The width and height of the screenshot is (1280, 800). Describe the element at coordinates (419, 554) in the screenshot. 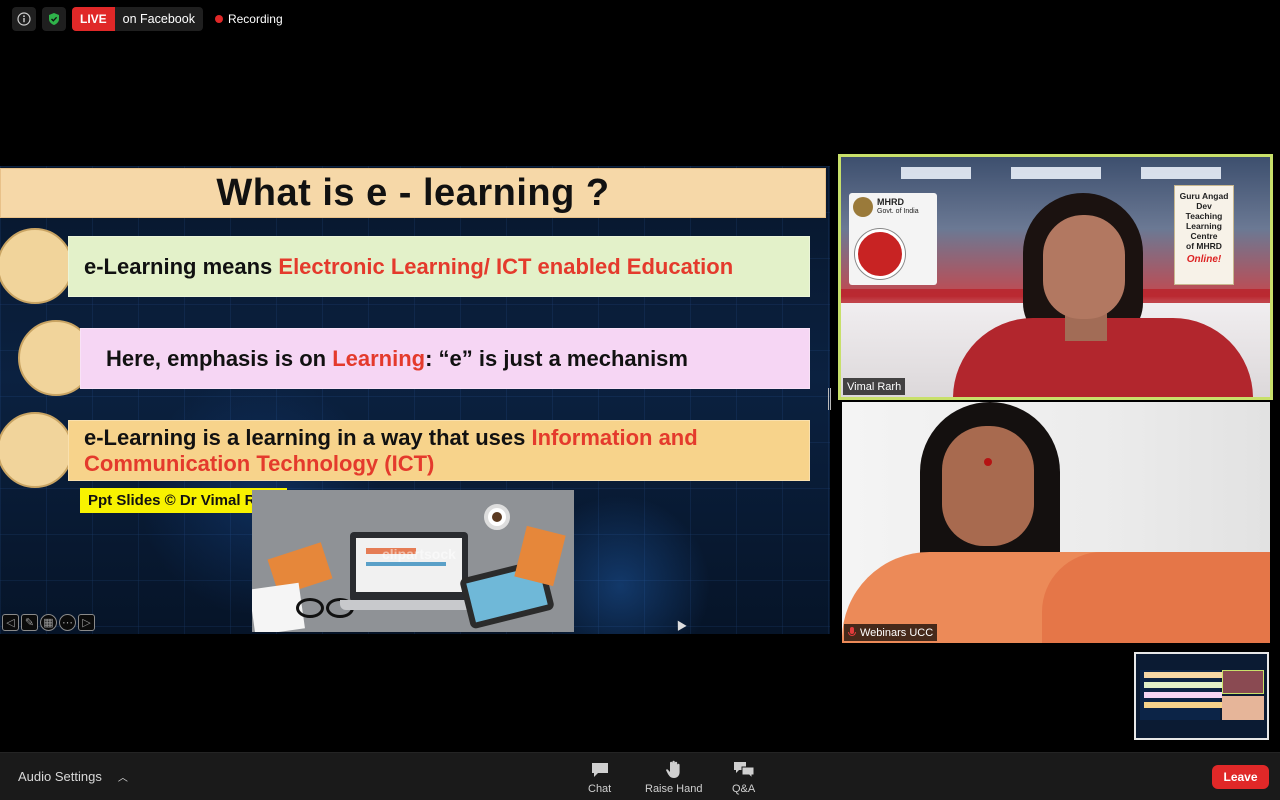

I see `image-watermark: clipartsock` at that location.